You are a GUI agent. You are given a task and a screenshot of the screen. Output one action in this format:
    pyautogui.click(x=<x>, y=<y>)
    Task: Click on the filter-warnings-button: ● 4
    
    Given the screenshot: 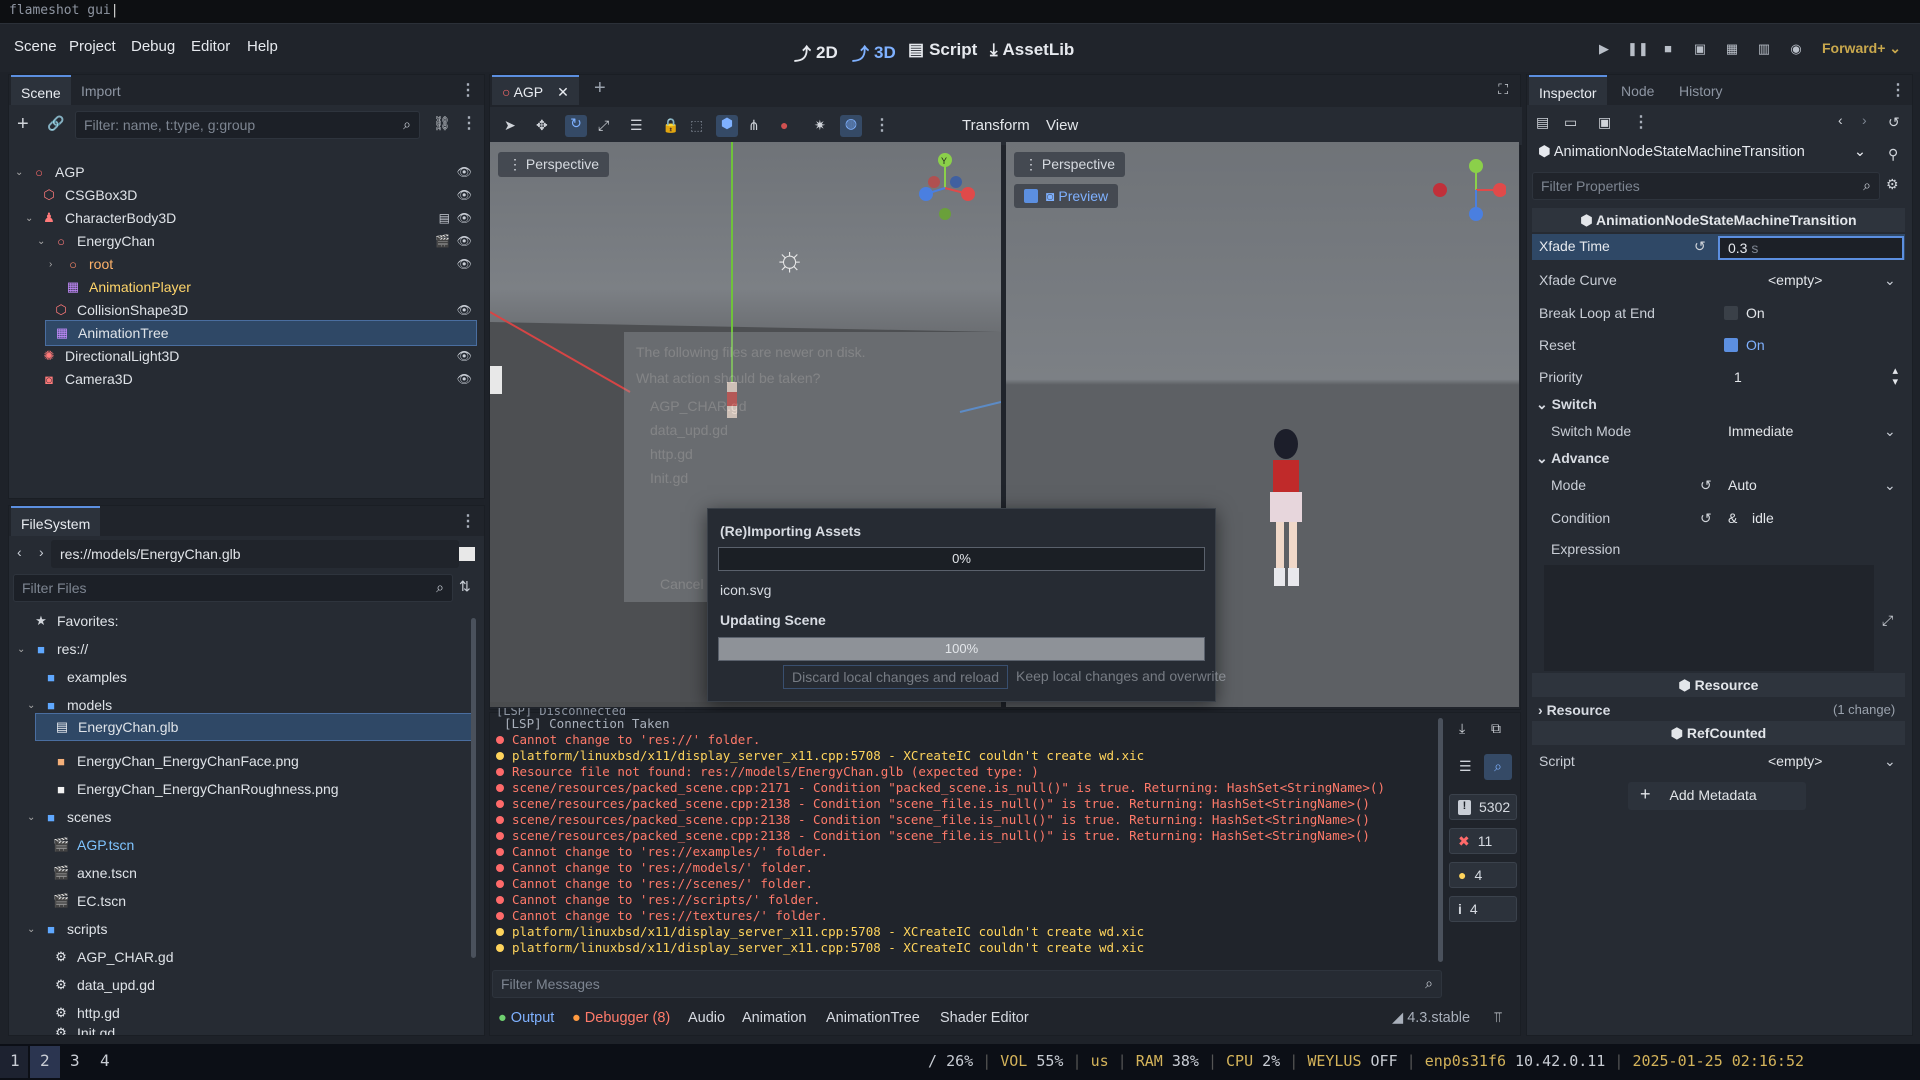 What is the action you would take?
    pyautogui.click(x=1483, y=875)
    